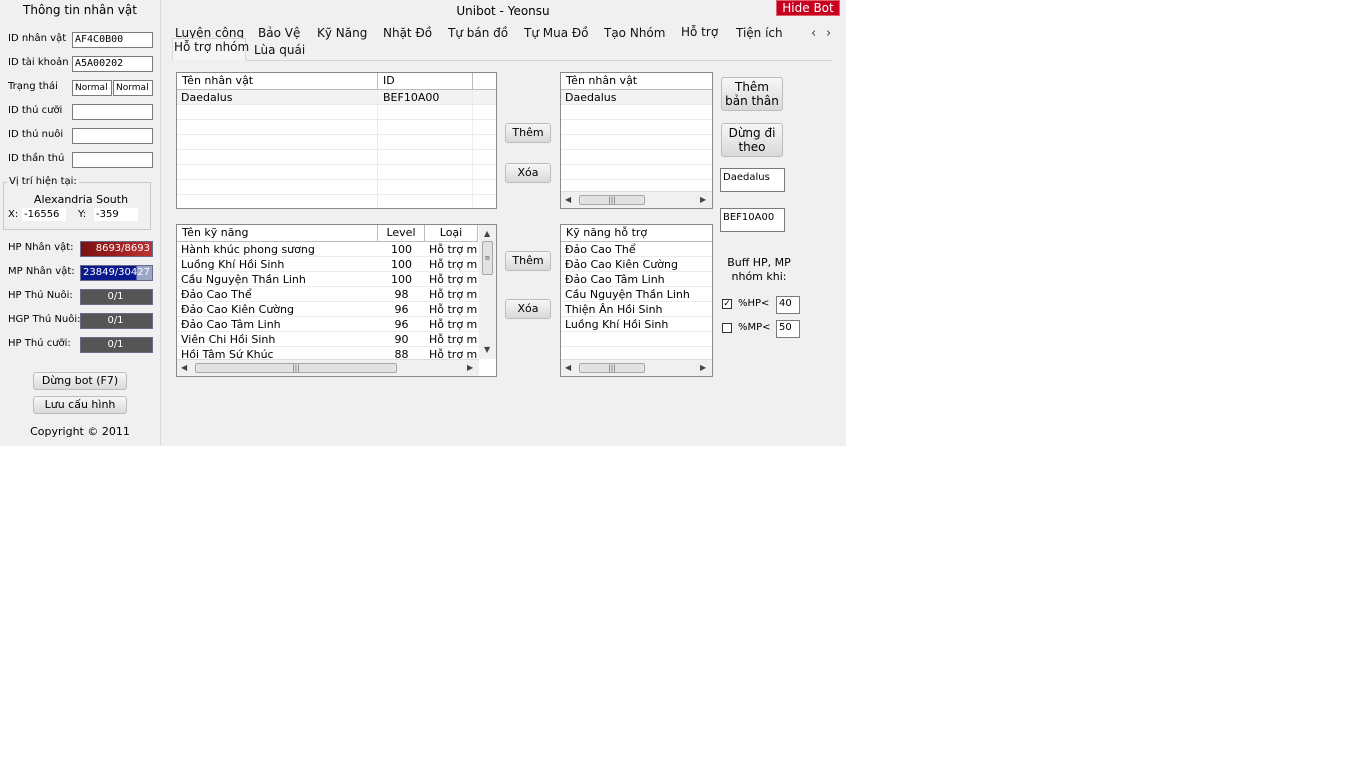  What do you see at coordinates (112, 136) in the screenshot?
I see `pet-id-field` at bounding box center [112, 136].